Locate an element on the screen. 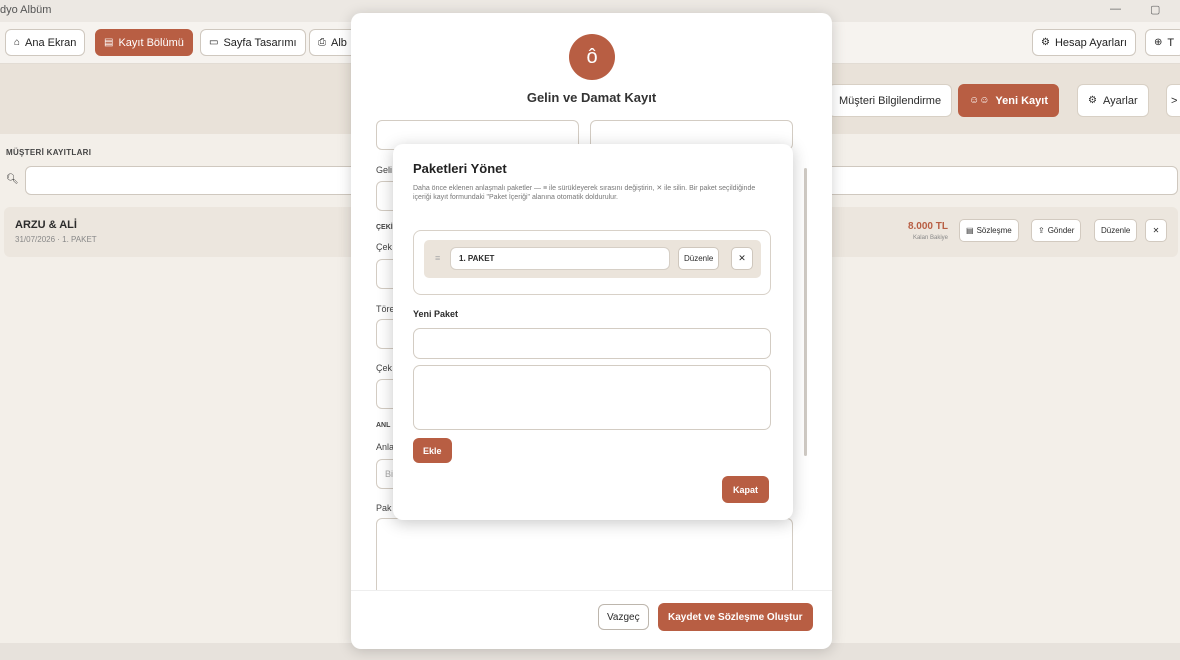  overflow-button: > is located at coordinates (1173, 100).